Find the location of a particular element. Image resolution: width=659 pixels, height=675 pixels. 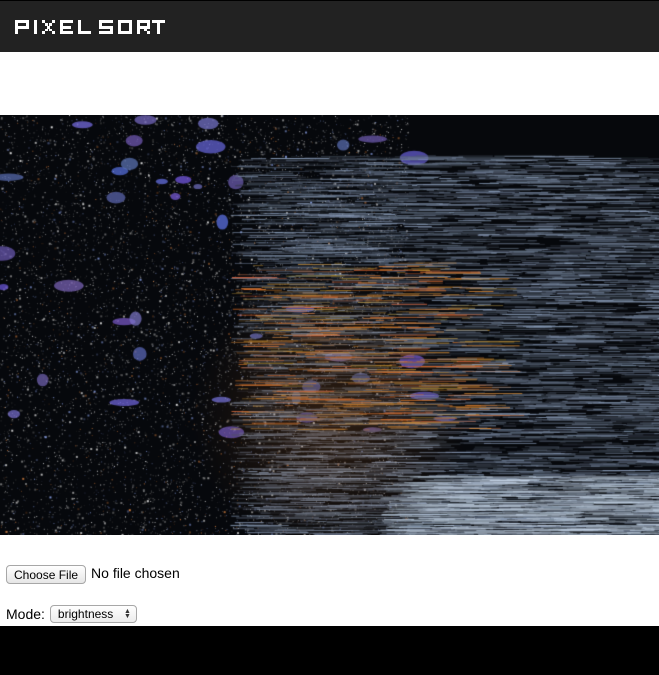

updown-arrows-icon: ▲ ▼ is located at coordinates (127, 614).